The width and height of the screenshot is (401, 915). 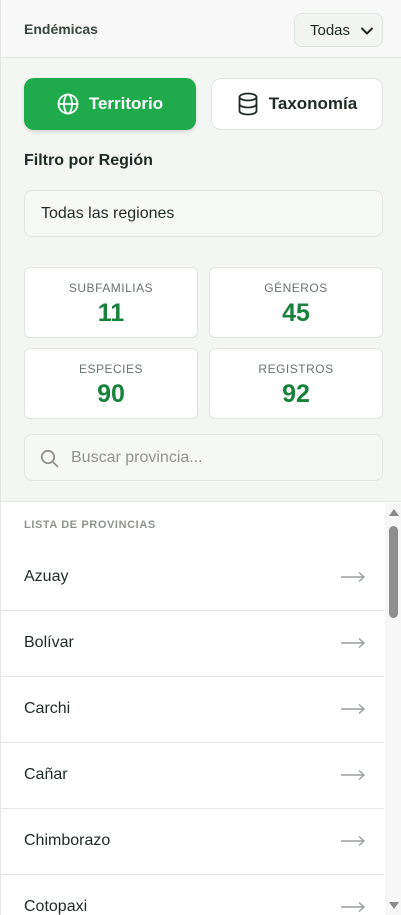 I want to click on tab-territorio-label: Territorio, so click(x=126, y=103).